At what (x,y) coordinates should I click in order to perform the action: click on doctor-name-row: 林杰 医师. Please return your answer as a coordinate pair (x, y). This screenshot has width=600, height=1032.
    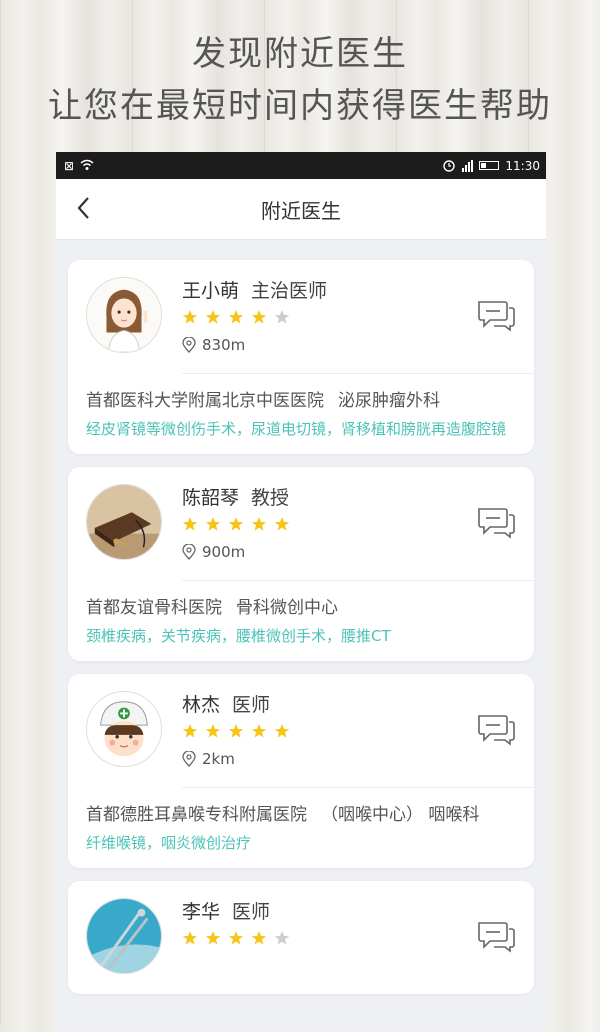
    Looking at the image, I should click on (226, 703).